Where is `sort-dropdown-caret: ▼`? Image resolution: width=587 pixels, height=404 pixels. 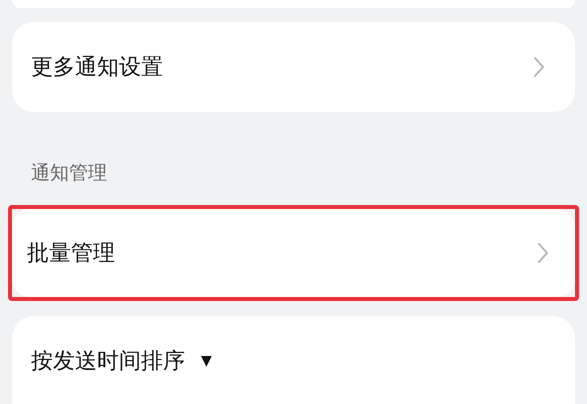 sort-dropdown-caret: ▼ is located at coordinates (206, 361).